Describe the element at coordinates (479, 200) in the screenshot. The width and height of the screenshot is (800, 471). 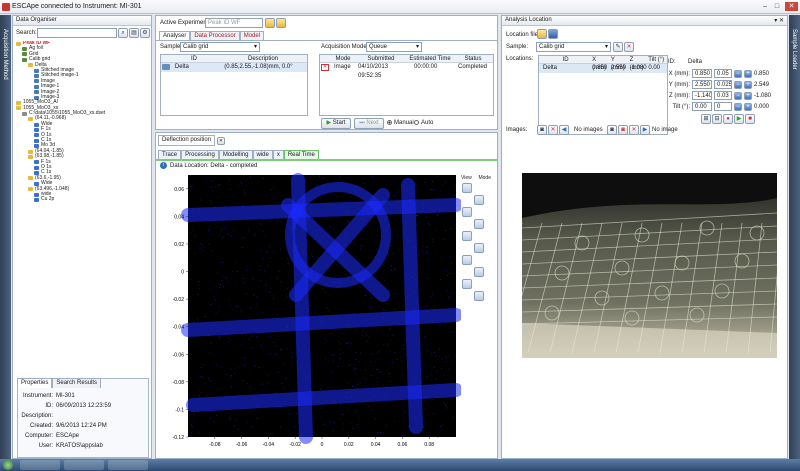
I see `pan-icon` at that location.